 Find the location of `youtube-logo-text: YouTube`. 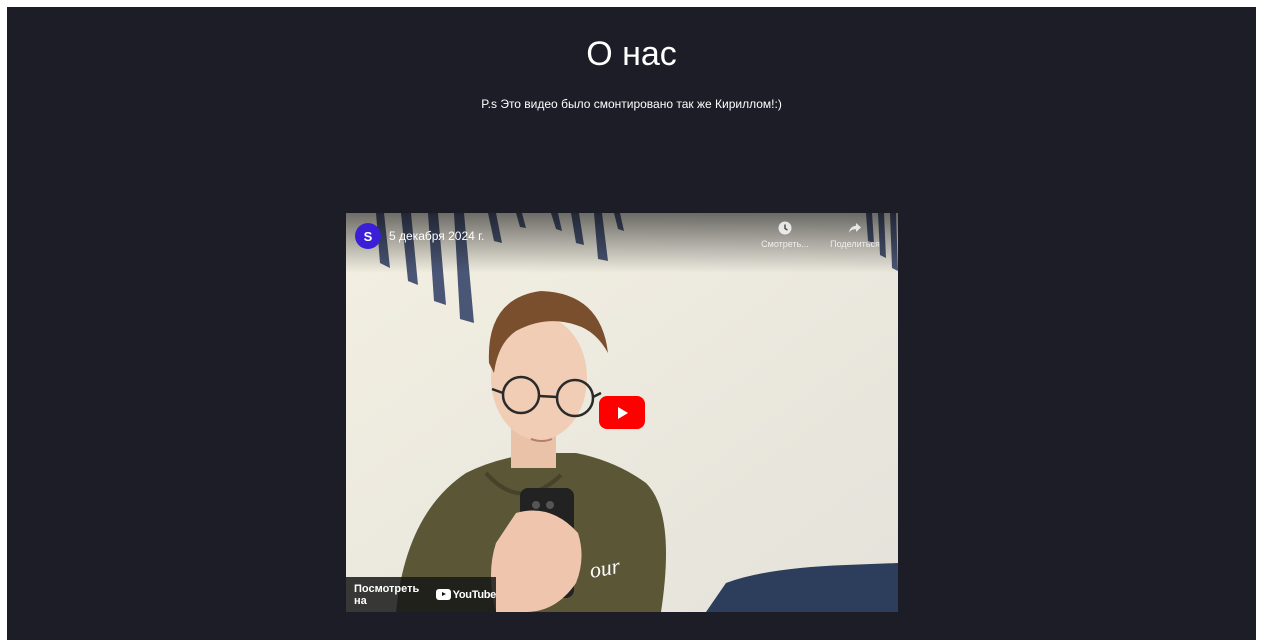

youtube-logo-text: YouTube is located at coordinates (474, 594).